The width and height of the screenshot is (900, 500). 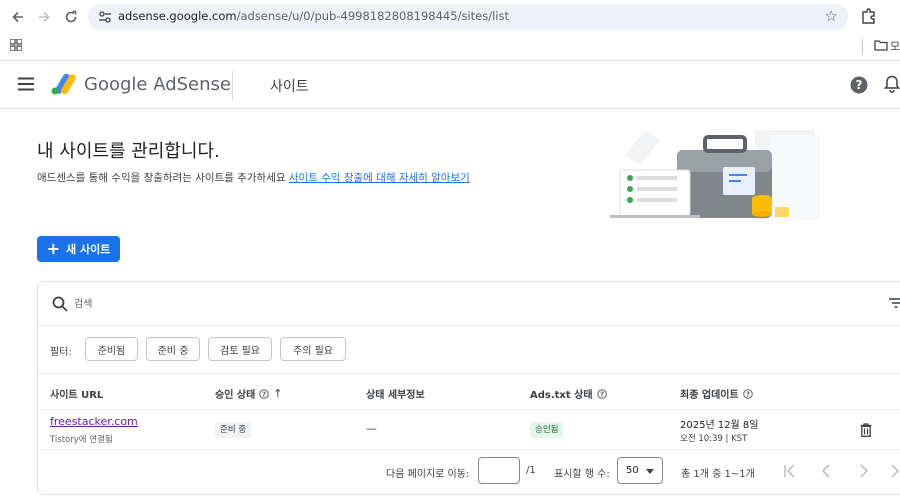 What do you see at coordinates (582, 474) in the screenshot?
I see `rows-per-page-label: 표시할 행 수:` at bounding box center [582, 474].